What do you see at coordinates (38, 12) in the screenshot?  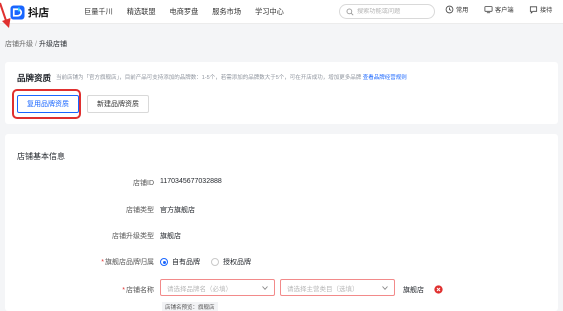 I see `logo-text: 抖店` at bounding box center [38, 12].